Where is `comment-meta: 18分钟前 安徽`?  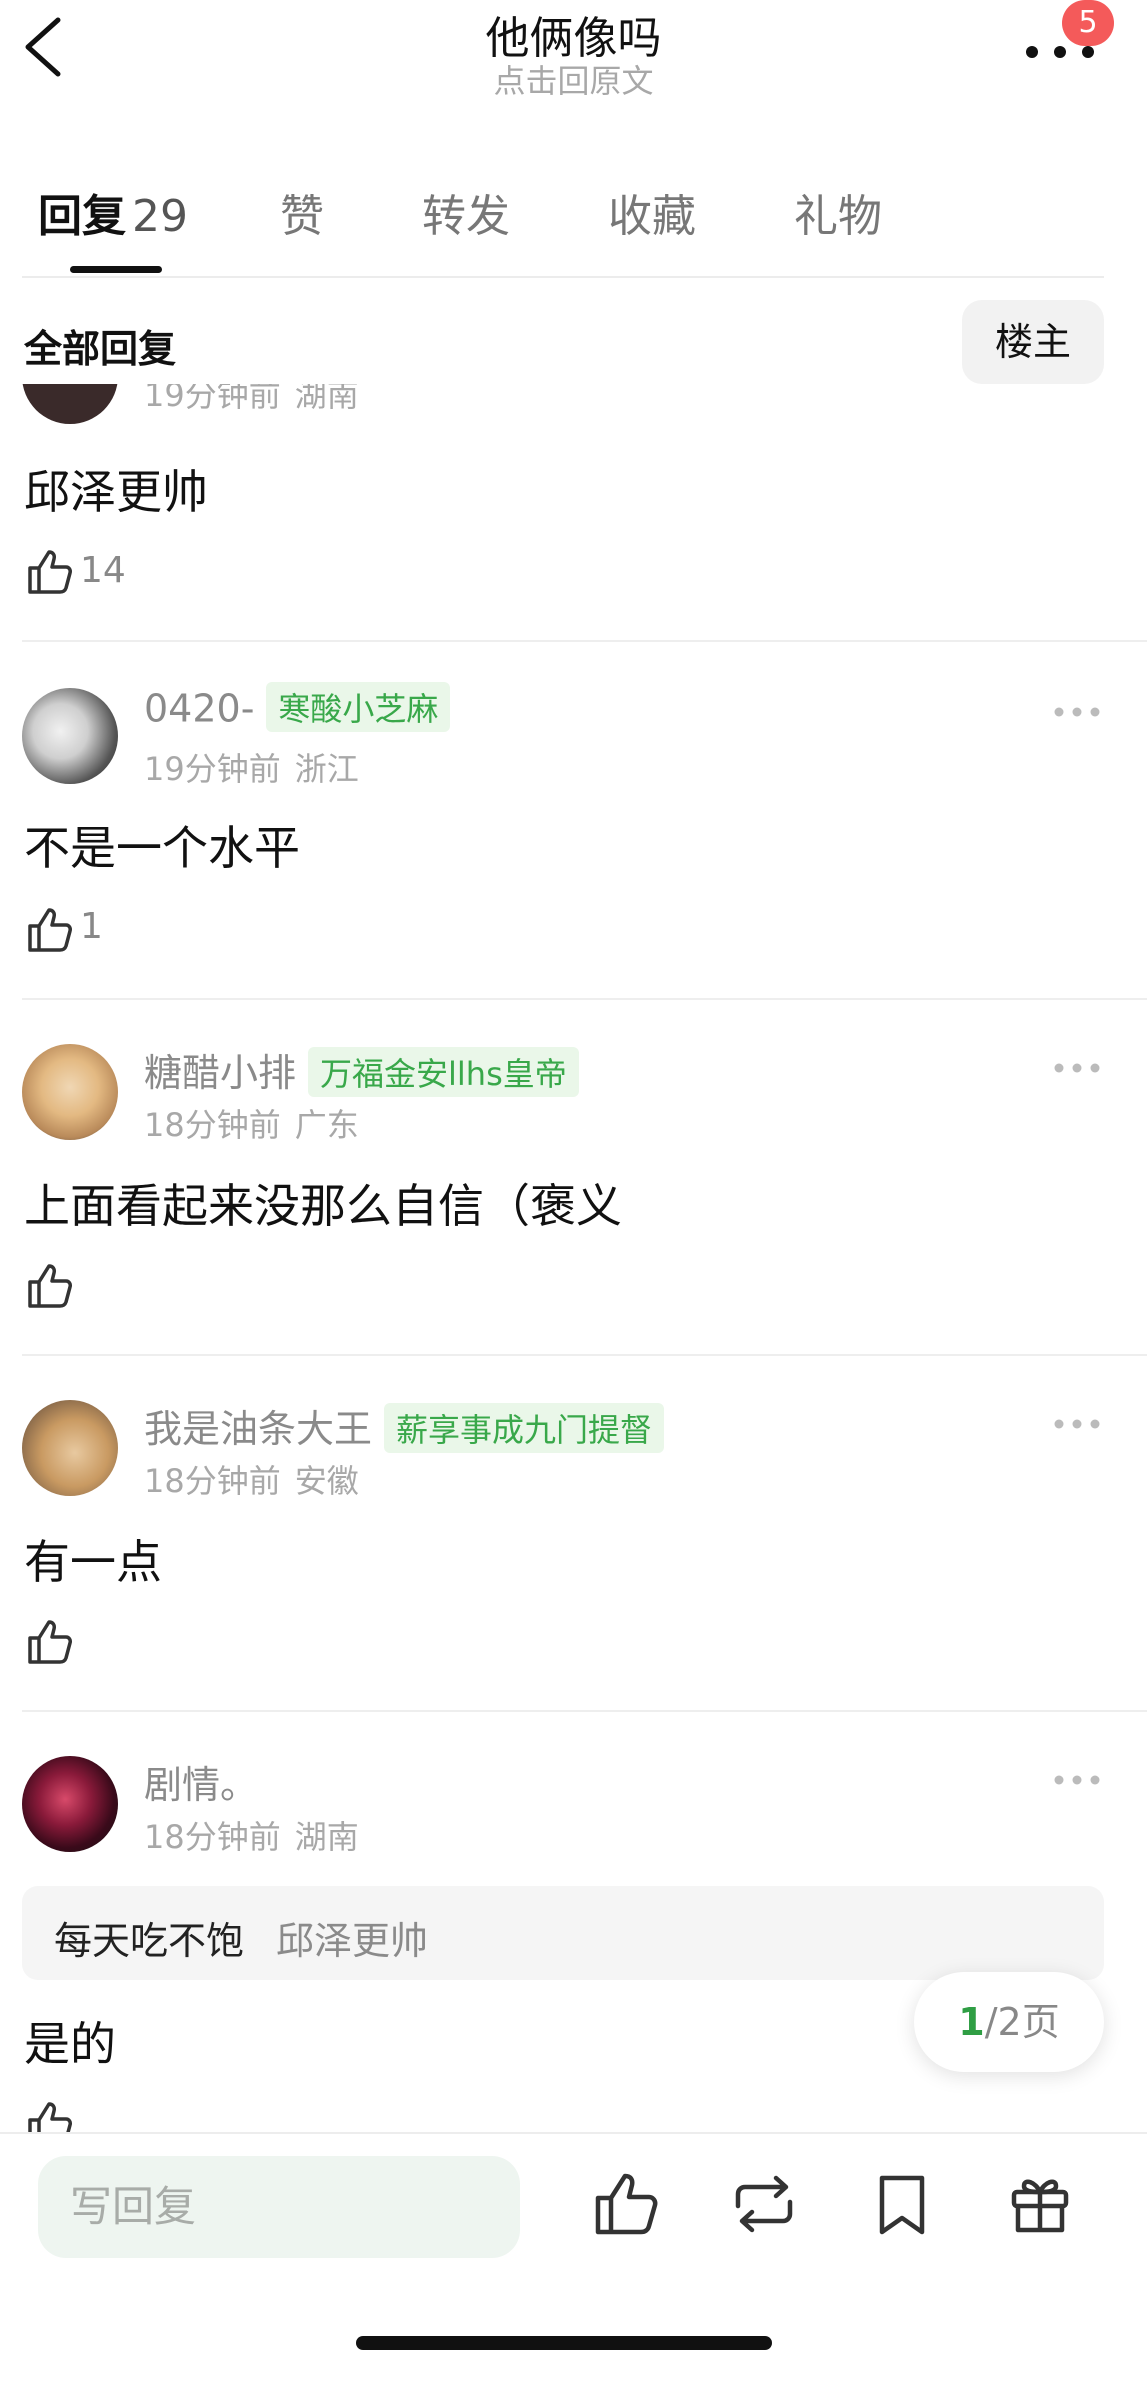 comment-meta: 18分钟前 安徽 is located at coordinates (251, 1479).